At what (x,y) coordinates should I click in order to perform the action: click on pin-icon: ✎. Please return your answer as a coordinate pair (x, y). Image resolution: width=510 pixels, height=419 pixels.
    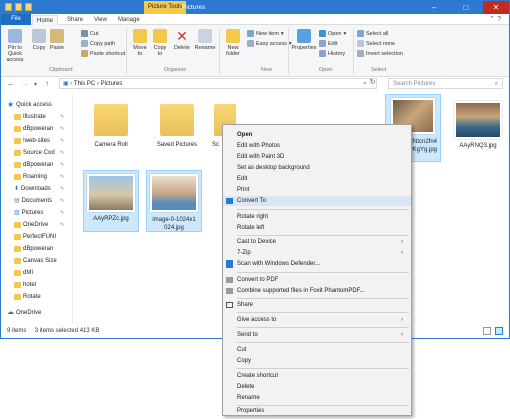
    Looking at the image, I should click on (62, 153).